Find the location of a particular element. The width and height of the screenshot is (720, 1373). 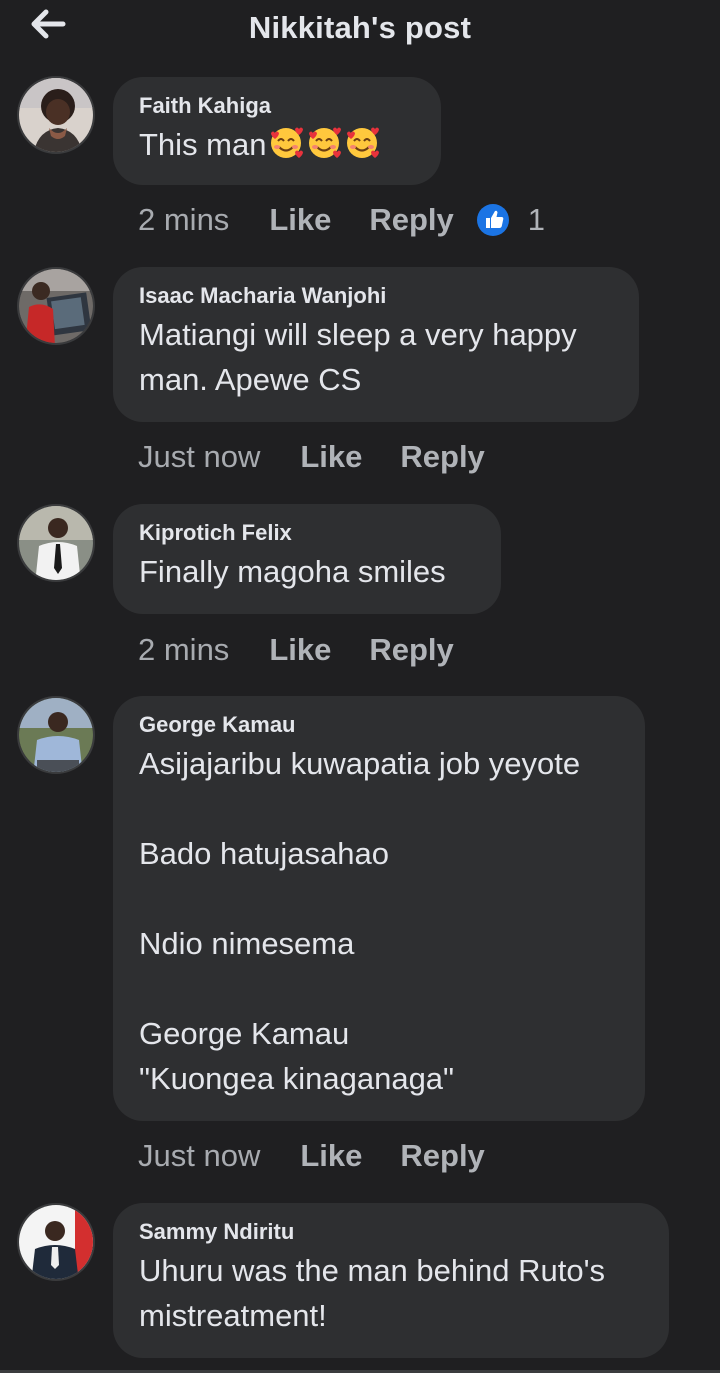

comment-author: Kiprotich Felix is located at coordinates (307, 533).